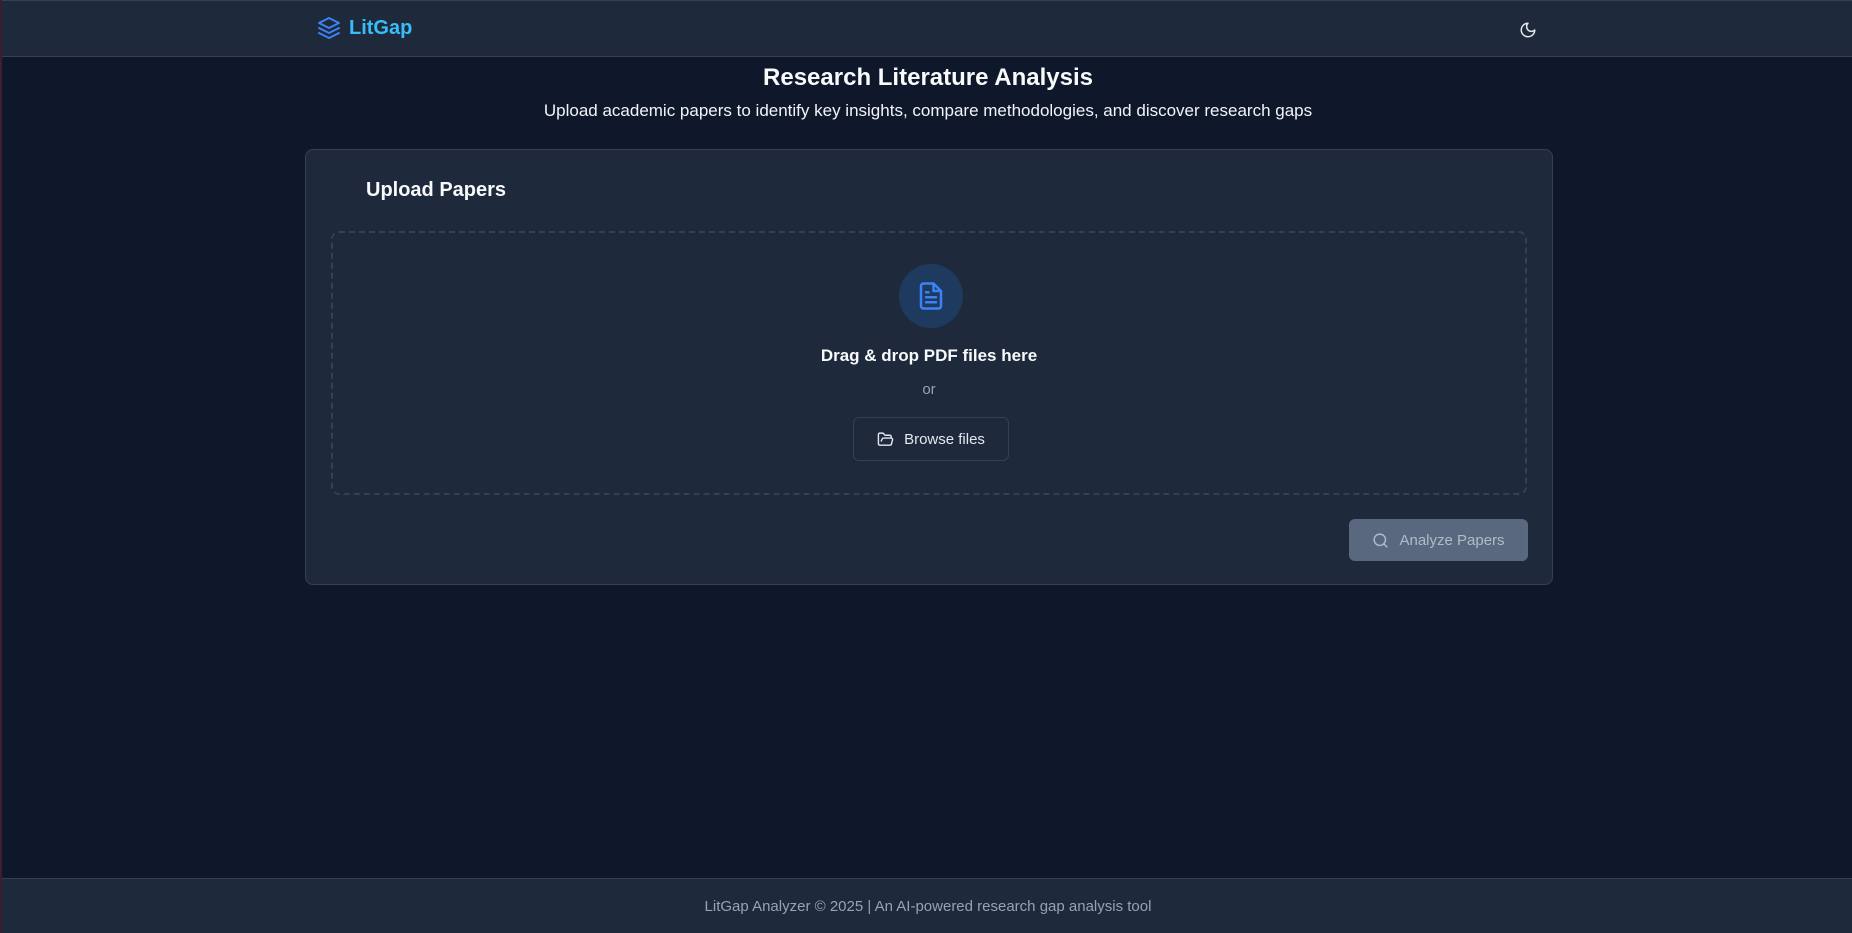 The width and height of the screenshot is (1852, 933). What do you see at coordinates (927, 28) in the screenshot?
I see `top-navbar: LitGap` at bounding box center [927, 28].